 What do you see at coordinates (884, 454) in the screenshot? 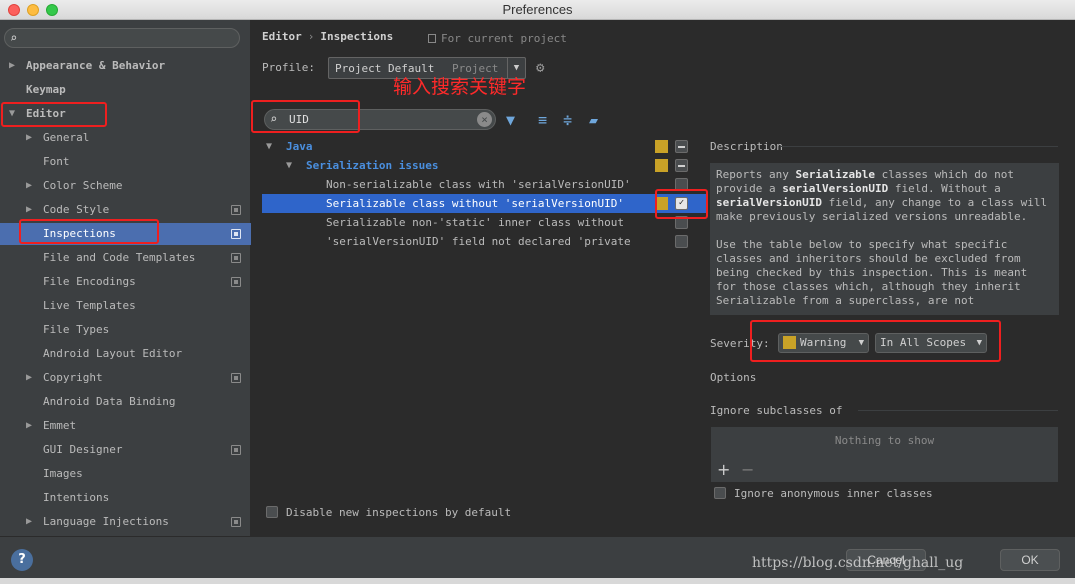
I see `ignore-subclasses-table: Nothing to show` at bounding box center [884, 454].